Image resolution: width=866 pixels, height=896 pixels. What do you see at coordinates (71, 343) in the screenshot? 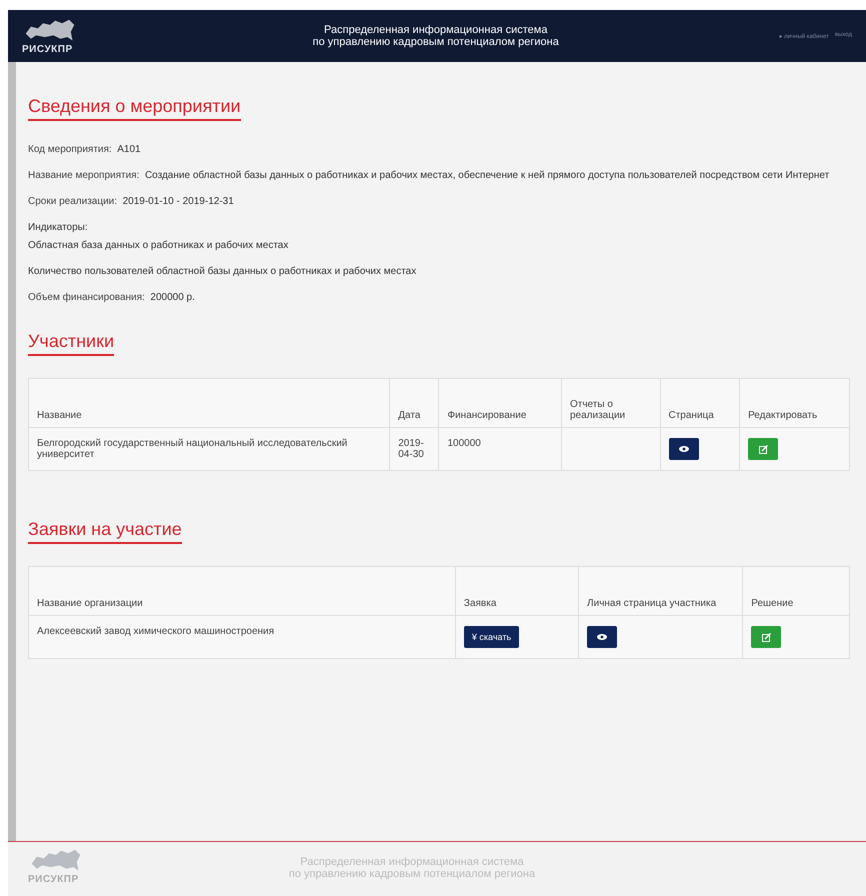
I see `section-heading: Участники` at bounding box center [71, 343].